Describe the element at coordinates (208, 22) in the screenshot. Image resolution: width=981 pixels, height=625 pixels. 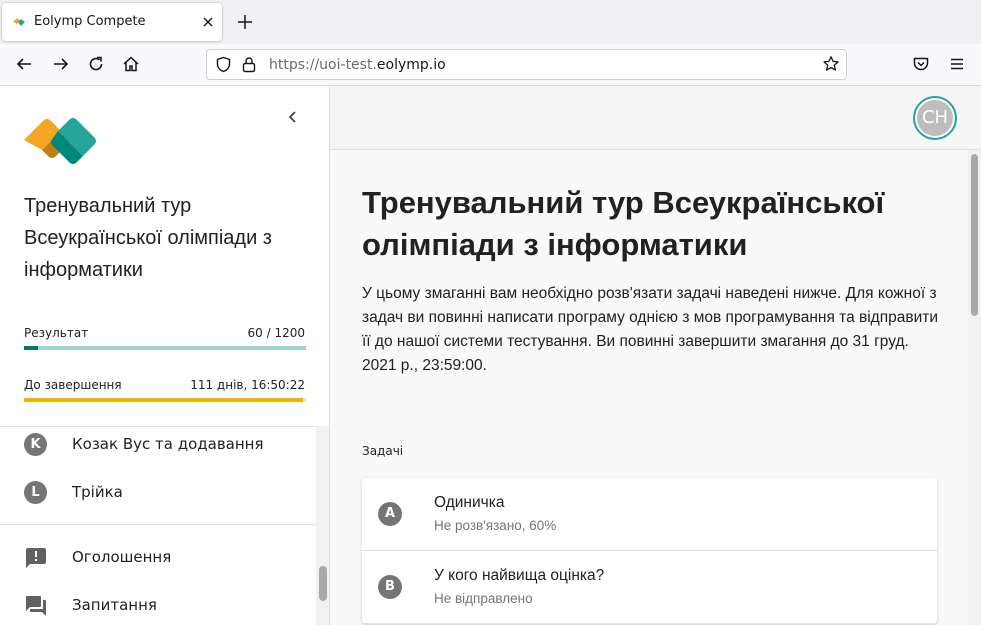
I see `close-tab-icon` at that location.